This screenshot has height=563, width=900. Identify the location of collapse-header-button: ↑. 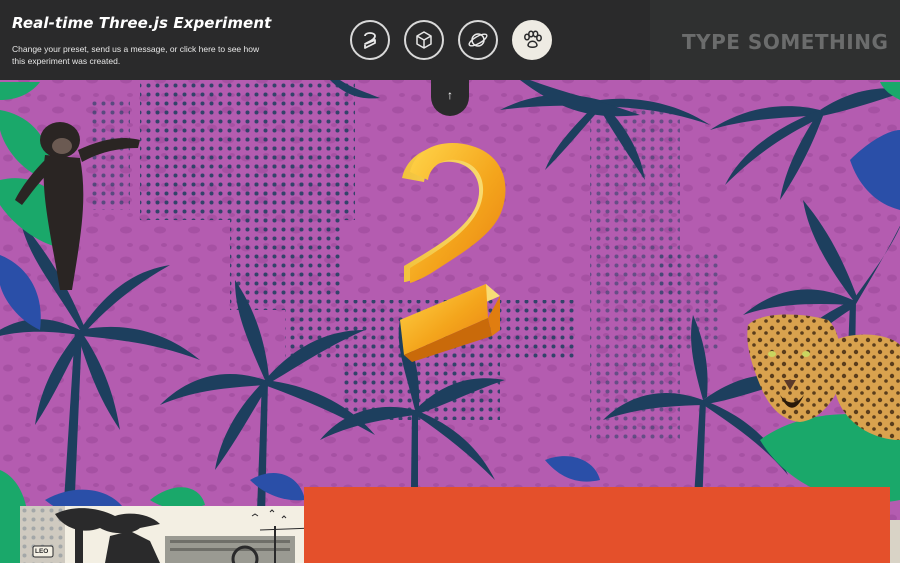
(450, 97).